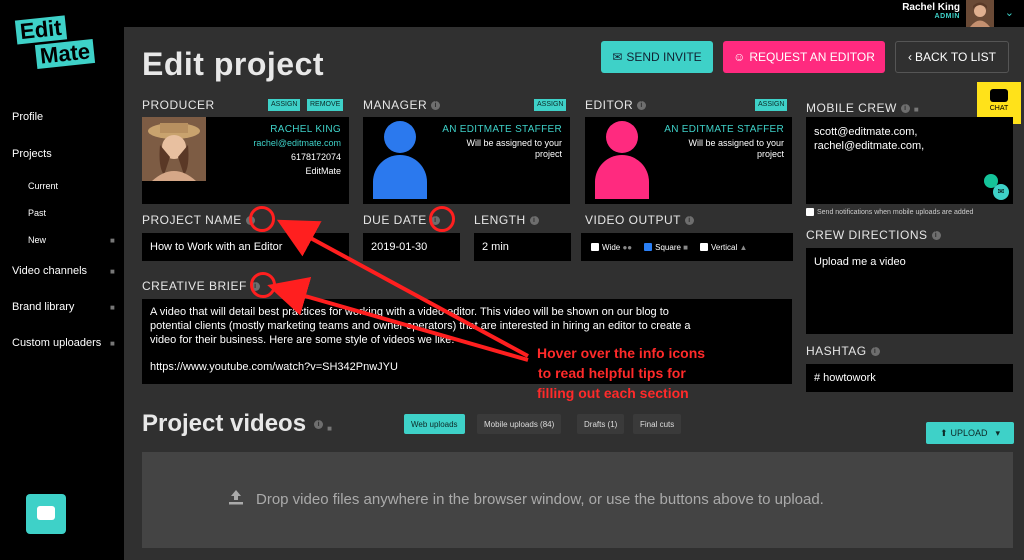 This screenshot has width=1024, height=560. What do you see at coordinates (329, 428) in the screenshot?
I see `camera-icon: ■` at bounding box center [329, 428].